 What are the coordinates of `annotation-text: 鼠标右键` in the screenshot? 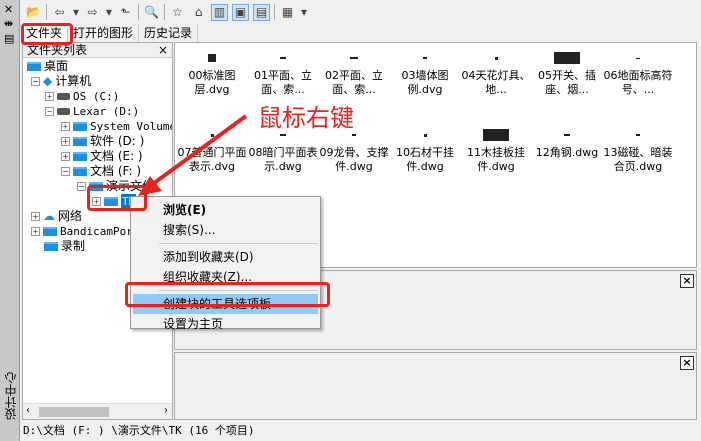 It's located at (306, 118).